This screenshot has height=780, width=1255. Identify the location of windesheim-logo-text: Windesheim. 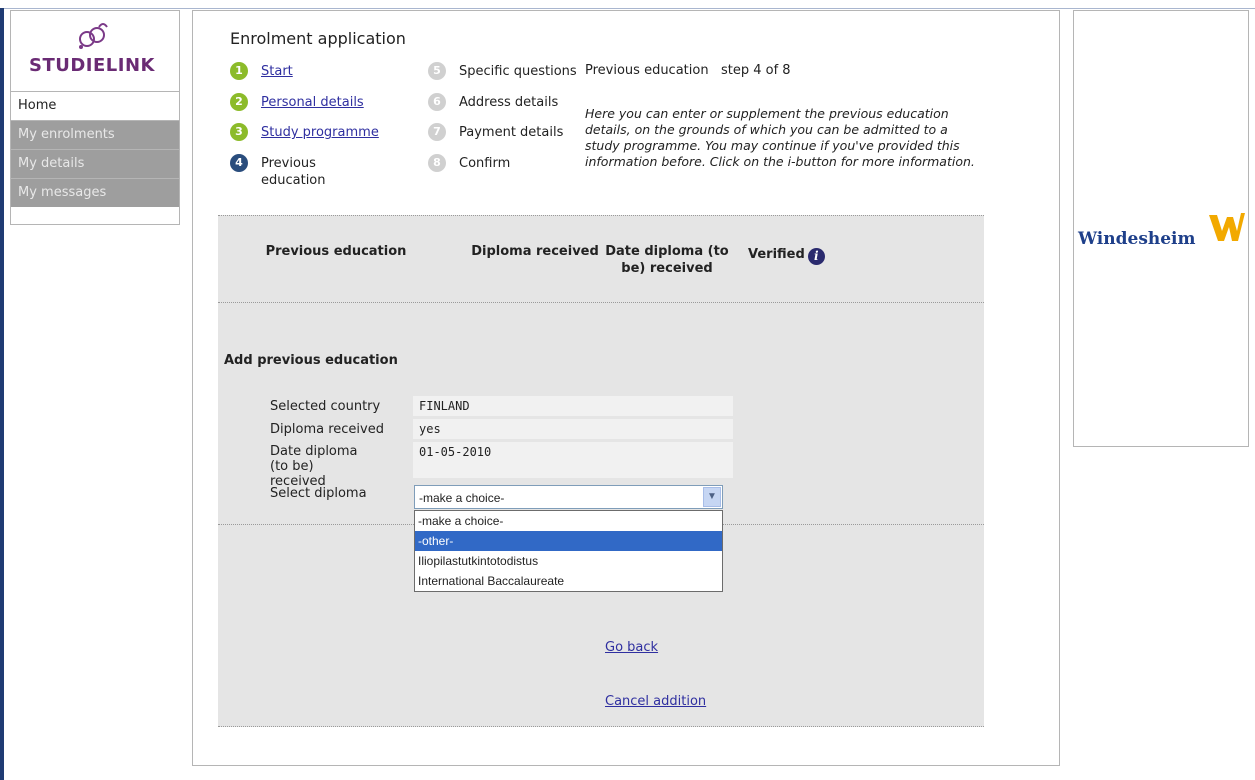
(1137, 239).